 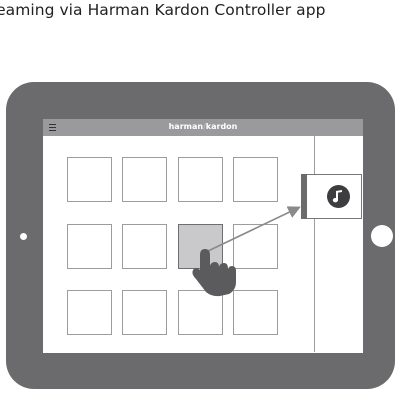 I want to click on pointing-hand-icon, so click(x=214, y=273).